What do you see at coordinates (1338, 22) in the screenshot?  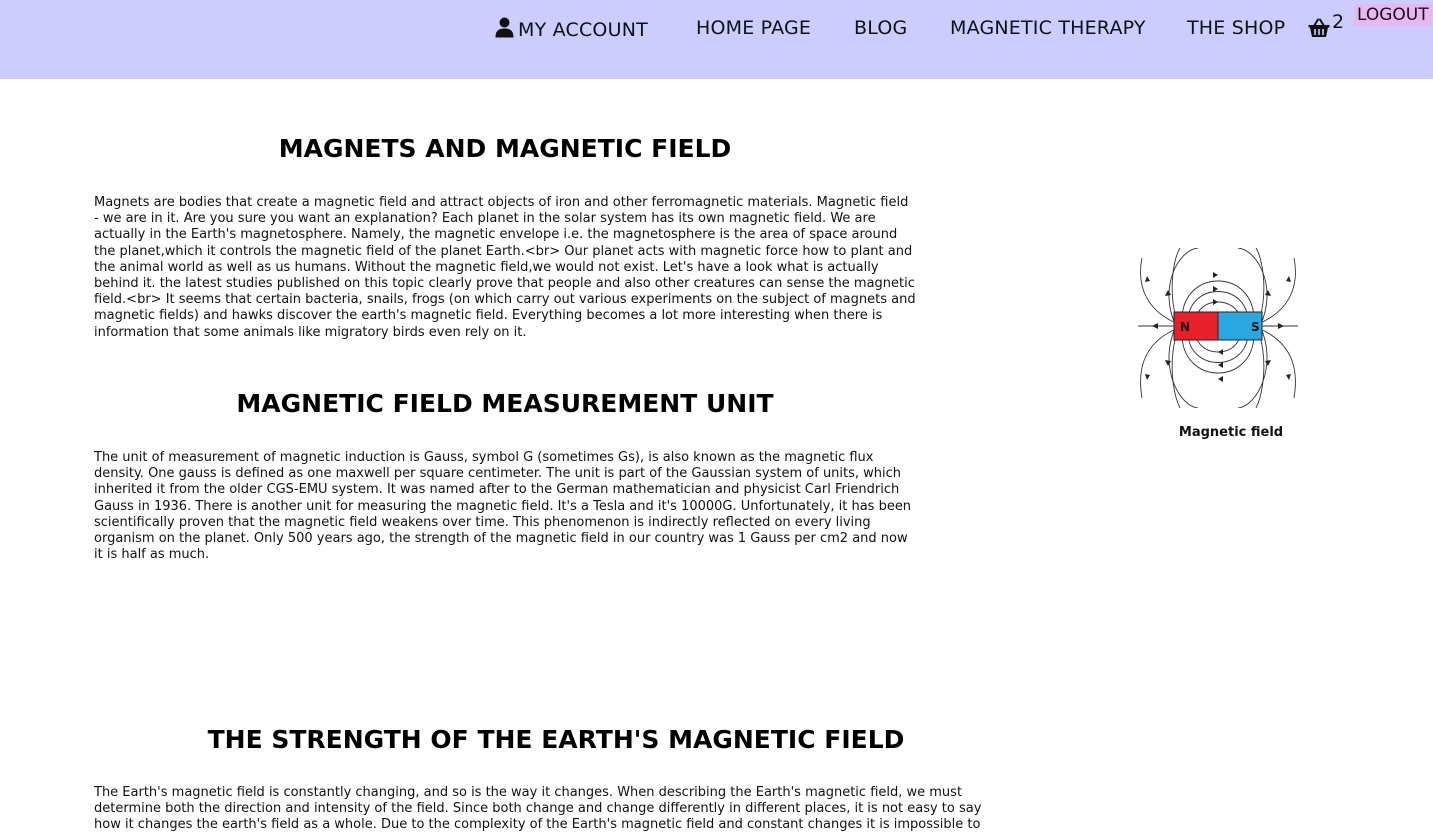 I see `cart-count-badge: 2` at bounding box center [1338, 22].